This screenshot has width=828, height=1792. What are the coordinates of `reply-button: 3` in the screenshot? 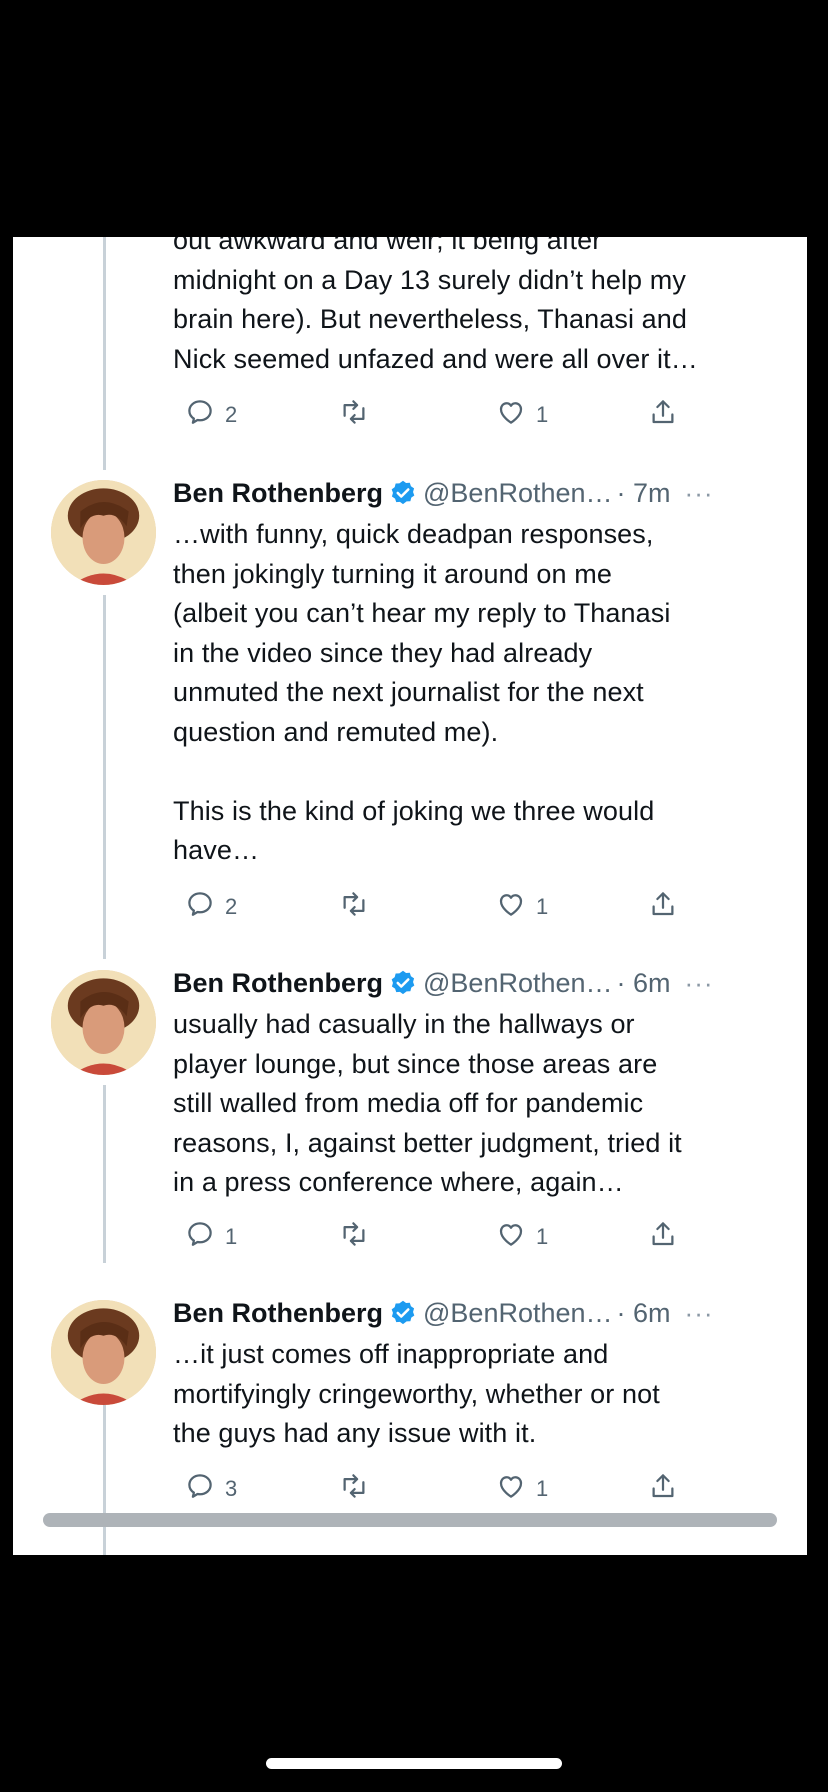 It's located at (211, 1489).